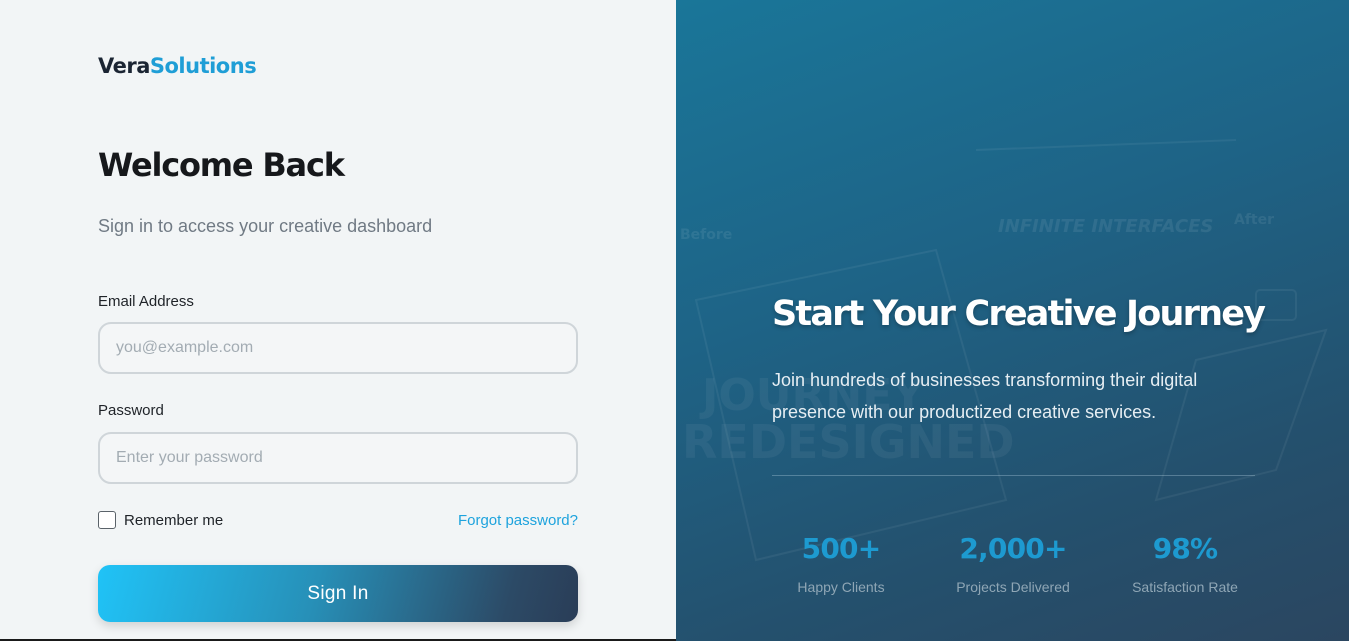  Describe the element at coordinates (221, 165) in the screenshot. I see `page-title: Welcome Back` at that location.